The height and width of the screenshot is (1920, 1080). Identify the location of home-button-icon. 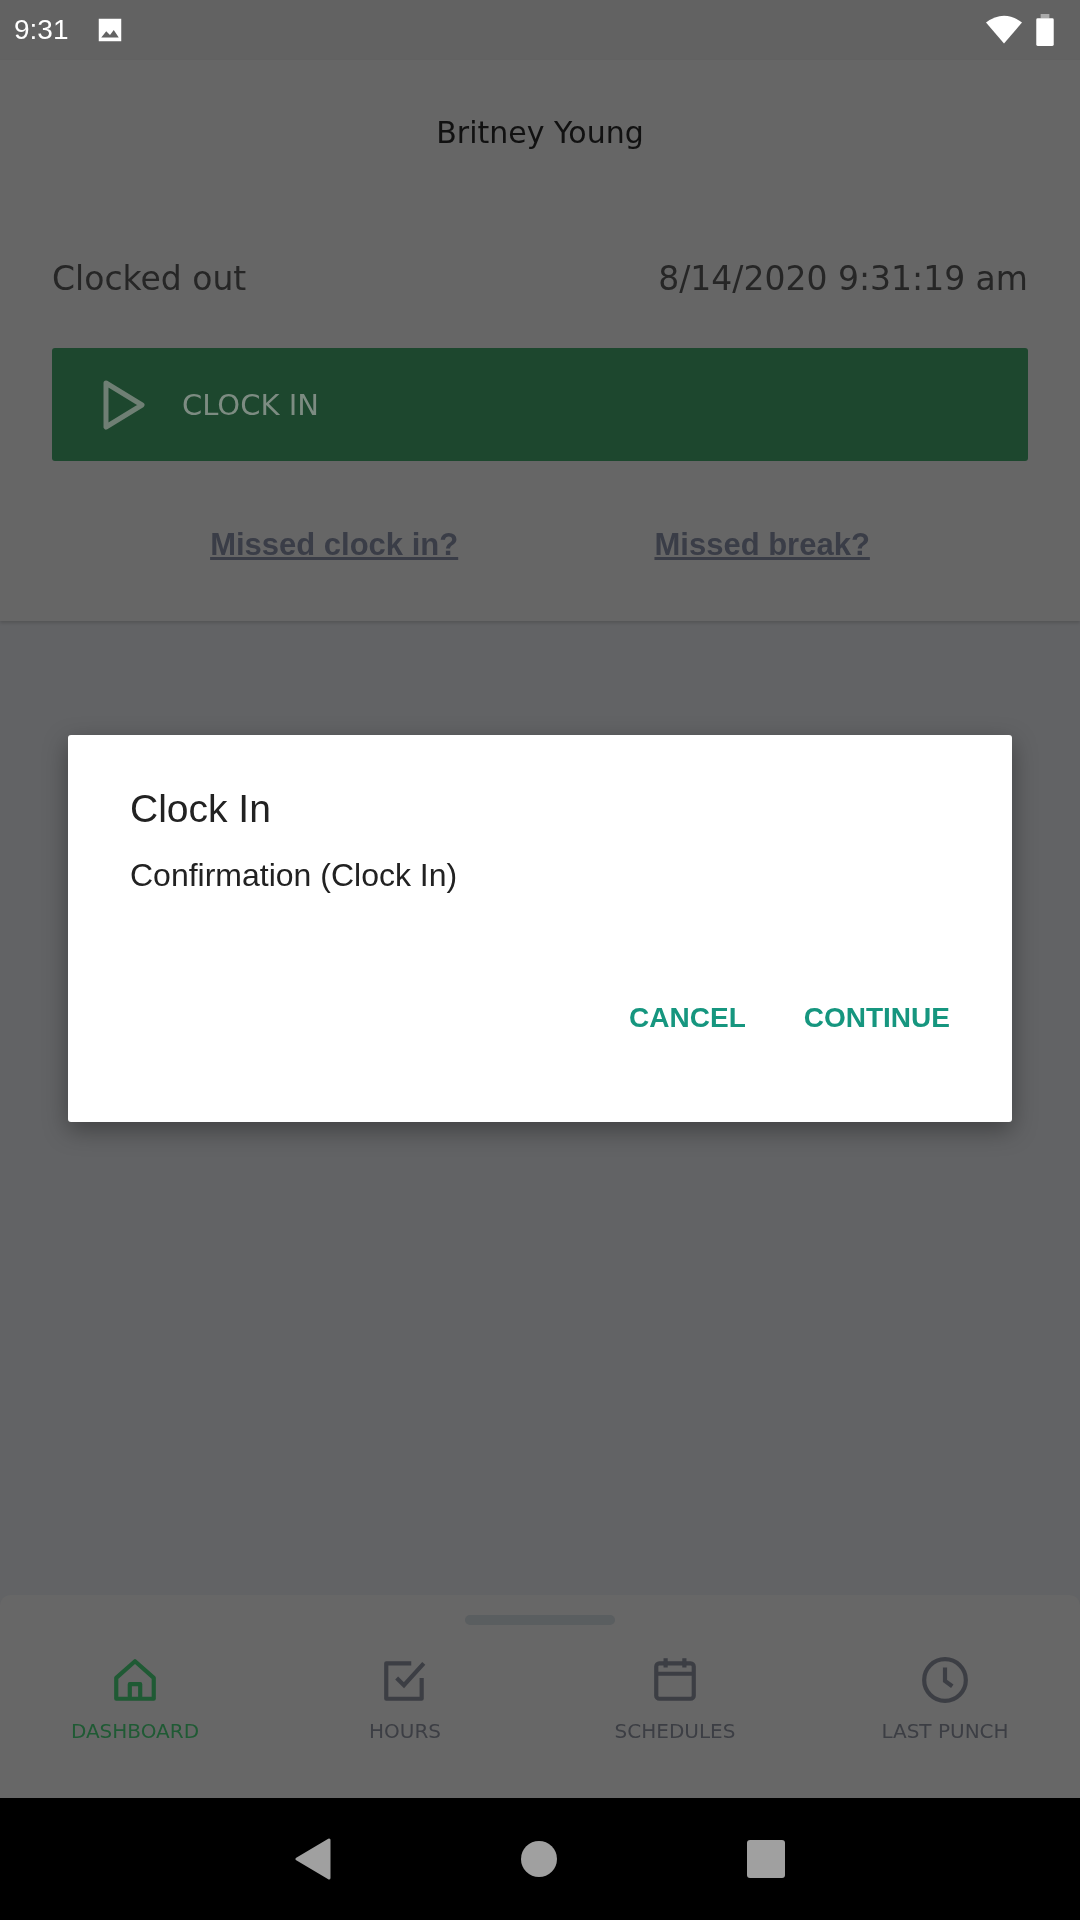
(539, 1859).